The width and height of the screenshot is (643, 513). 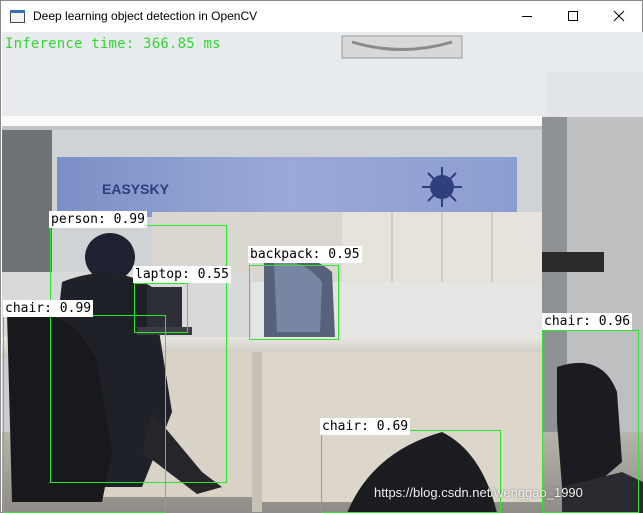 I want to click on detection-label-laptop: laptop: 0.55, so click(x=182, y=274).